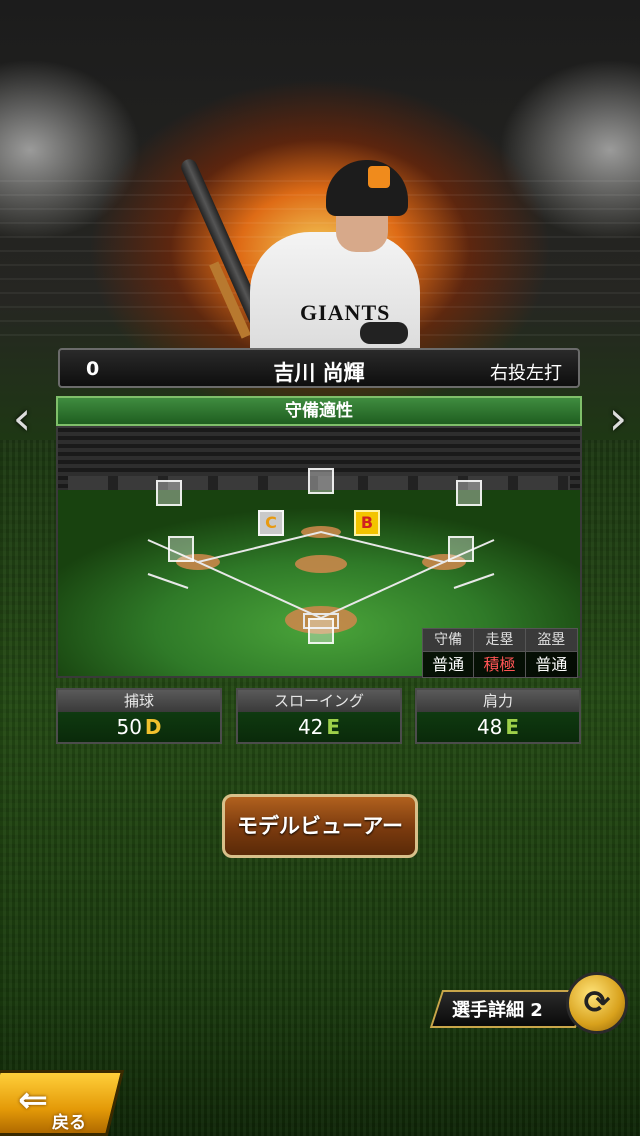 This screenshot has height=1136, width=640. What do you see at coordinates (153, 727) in the screenshot?
I see `stat-grade: D` at bounding box center [153, 727].